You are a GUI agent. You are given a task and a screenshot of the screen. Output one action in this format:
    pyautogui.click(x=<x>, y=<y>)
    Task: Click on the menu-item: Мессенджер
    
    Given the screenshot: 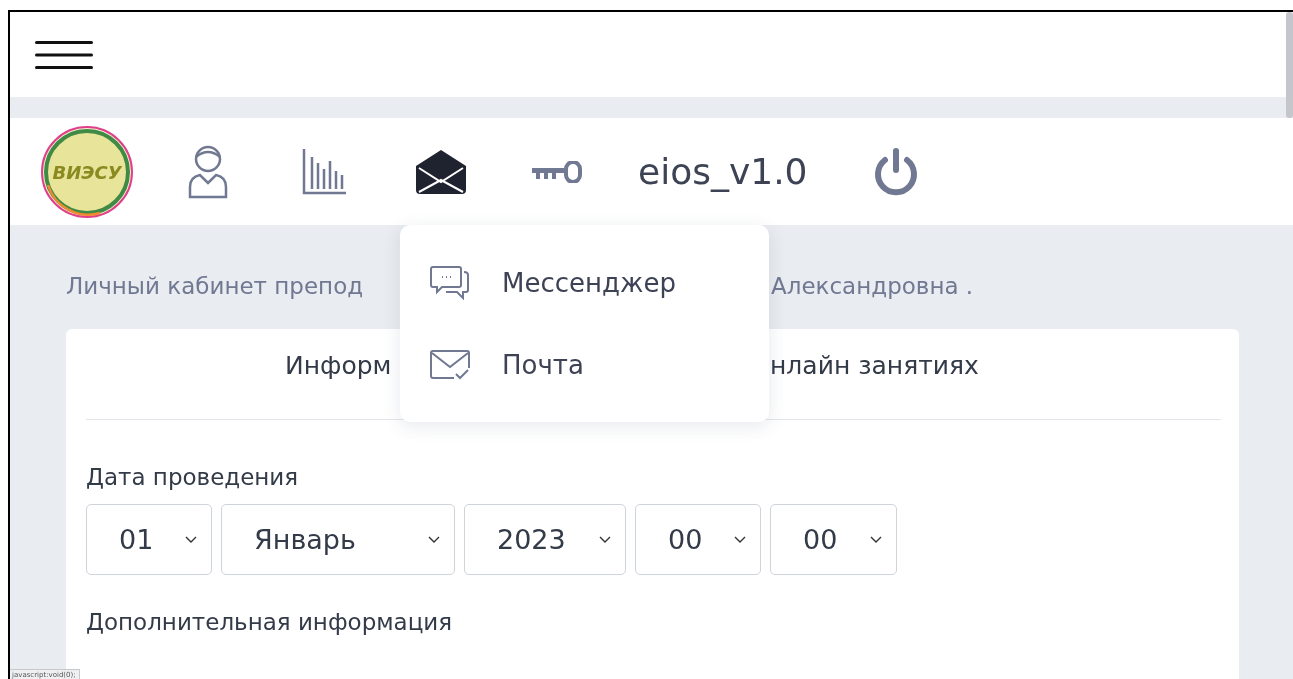 What is the action you would take?
    pyautogui.click(x=584, y=283)
    